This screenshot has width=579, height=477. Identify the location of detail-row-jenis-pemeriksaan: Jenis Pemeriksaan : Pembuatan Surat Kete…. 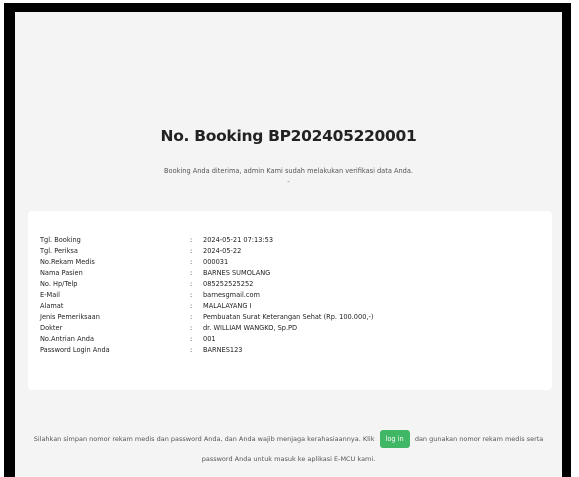
(290, 318).